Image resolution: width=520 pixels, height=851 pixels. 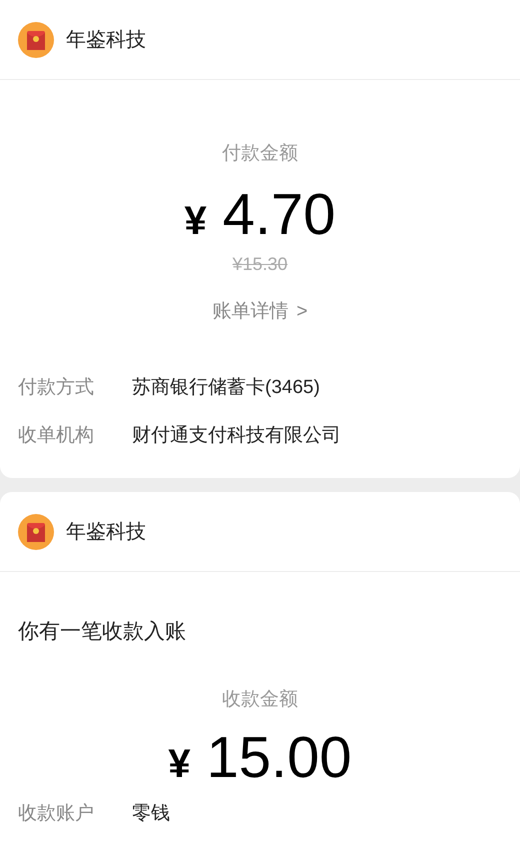 What do you see at coordinates (279, 214) in the screenshot?
I see `amount: 4.70` at bounding box center [279, 214].